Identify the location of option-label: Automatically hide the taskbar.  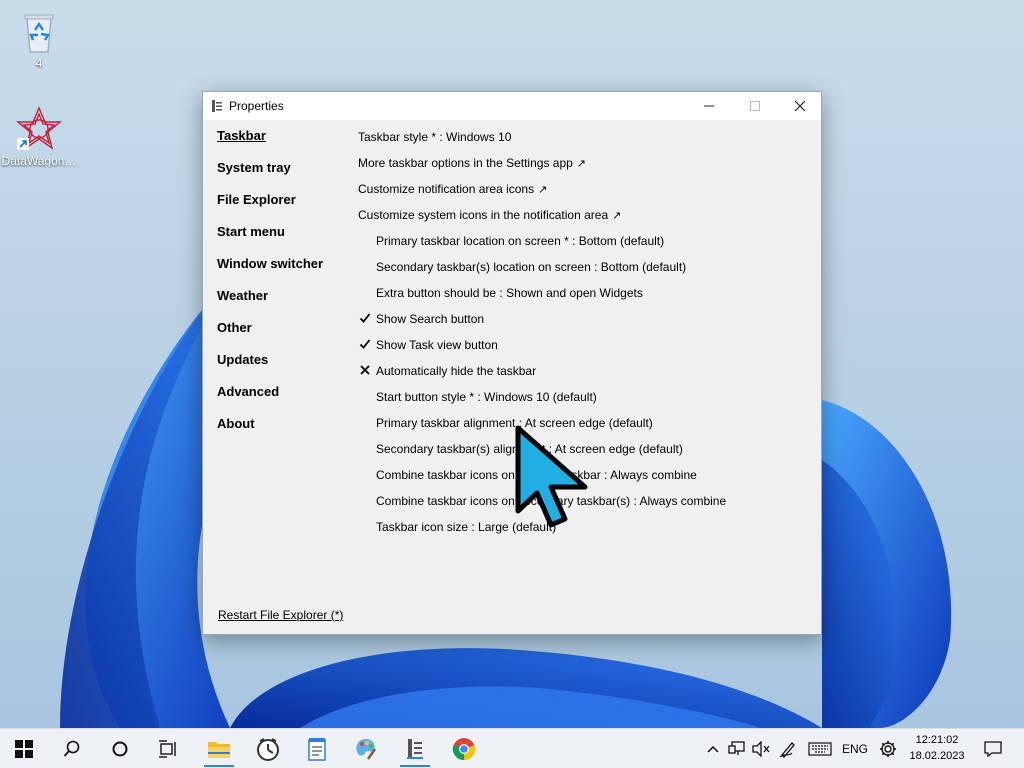
(456, 371).